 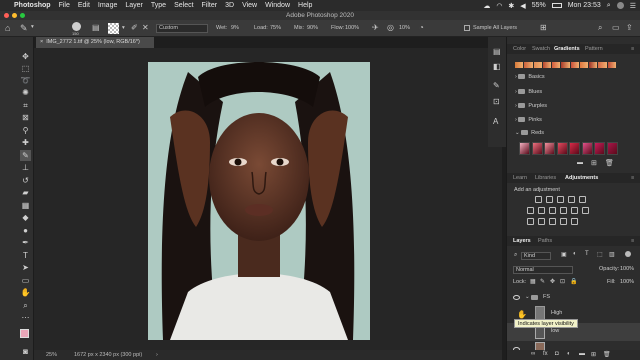 What do you see at coordinates (581, 178) in the screenshot?
I see `tab-adjustments: Adjustments` at bounding box center [581, 178].